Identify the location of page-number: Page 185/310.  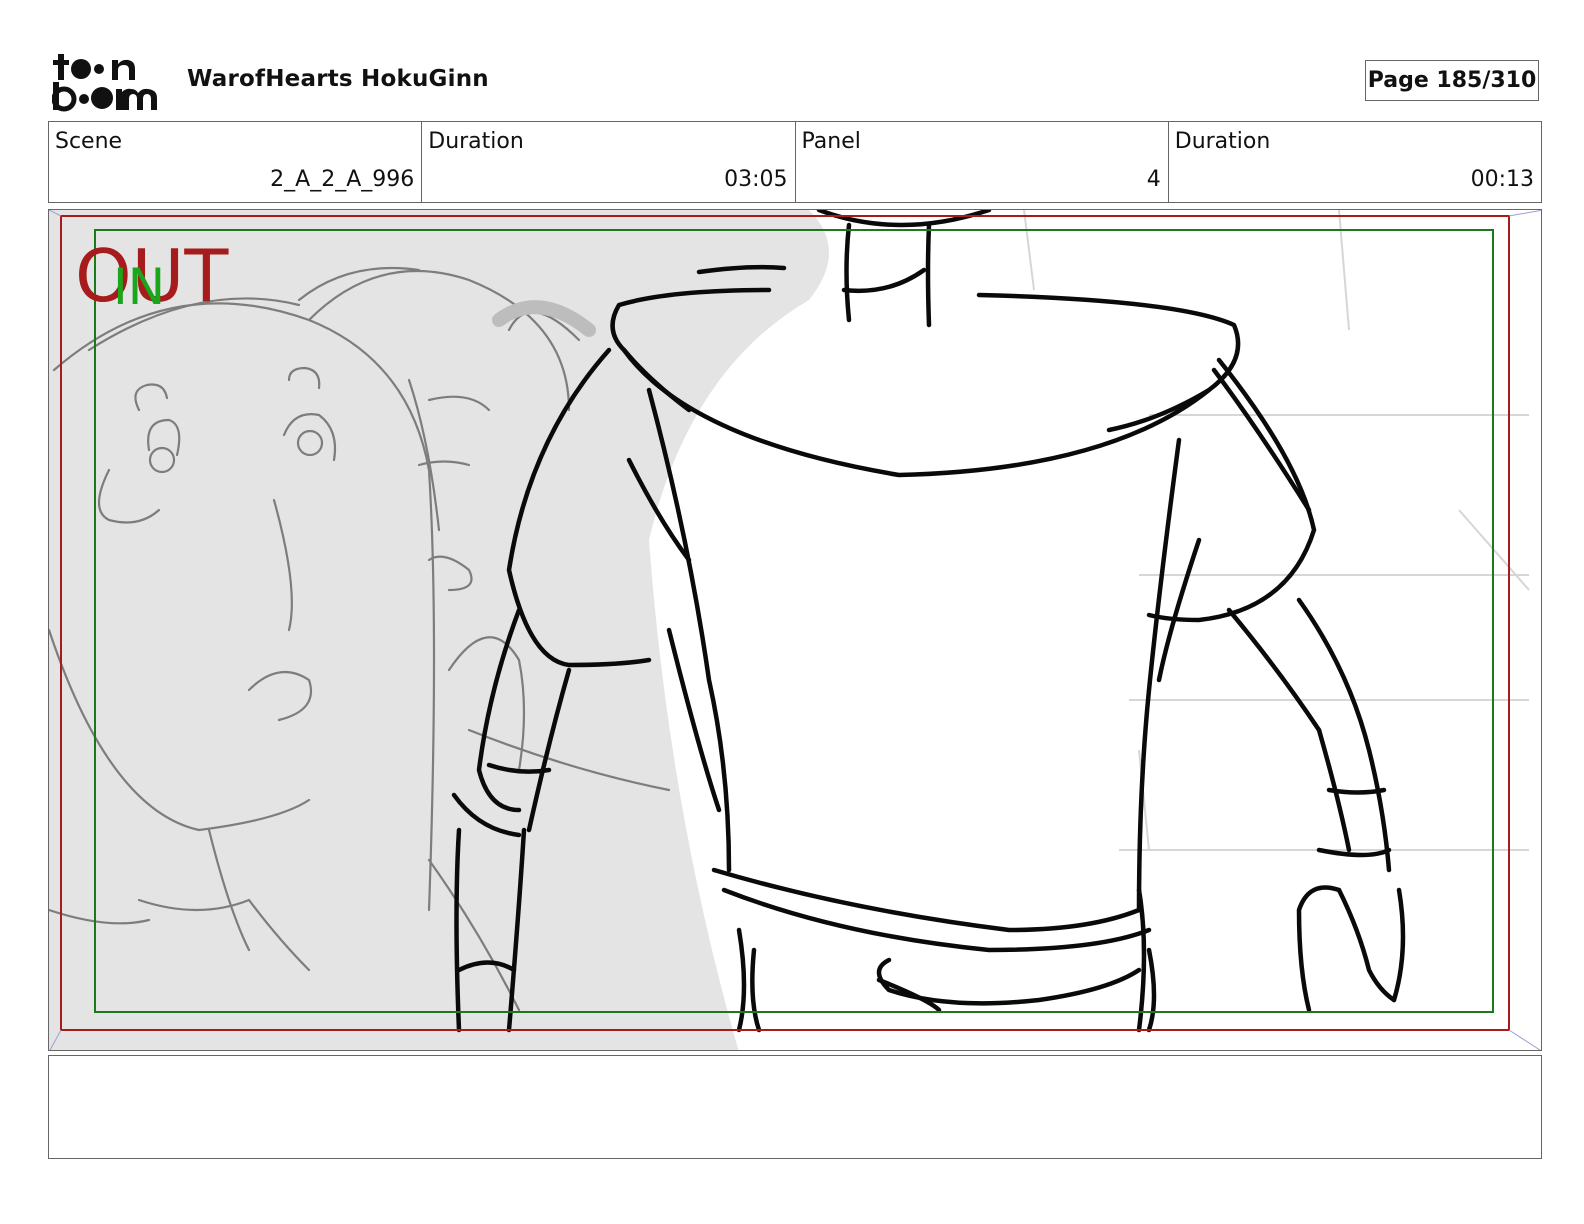
(1452, 80).